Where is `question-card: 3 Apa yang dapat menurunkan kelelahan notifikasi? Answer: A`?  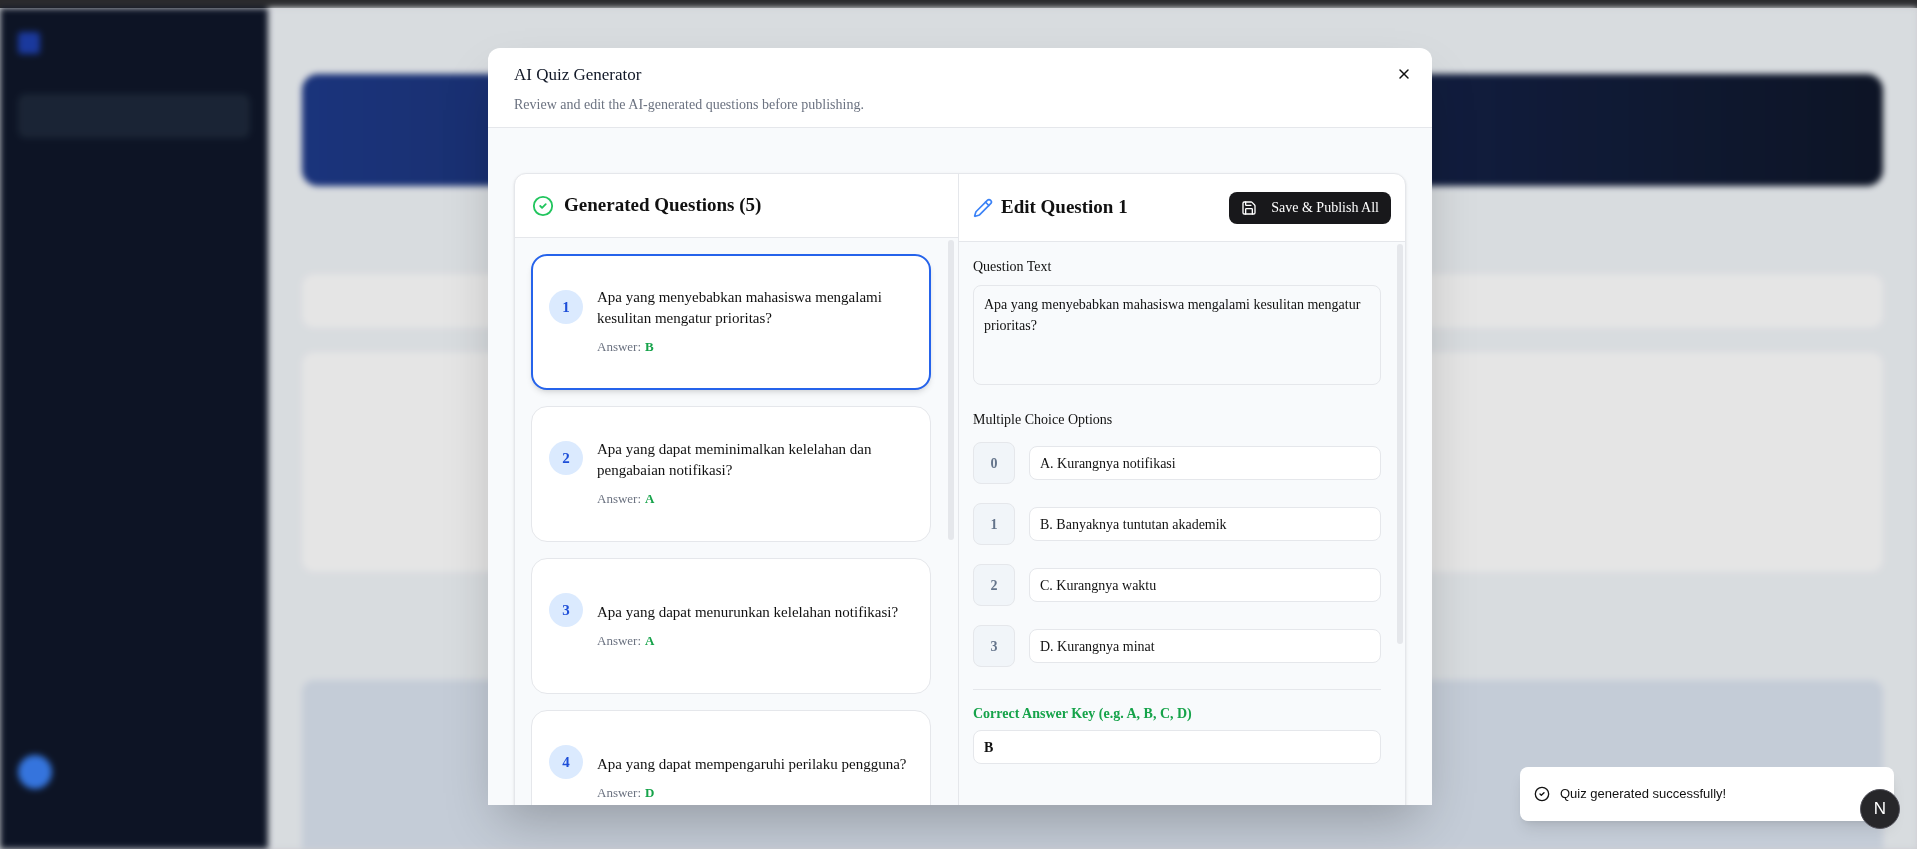 question-card: 3 Apa yang dapat menurunkan kelelahan notifikasi? Answer: A is located at coordinates (731, 626).